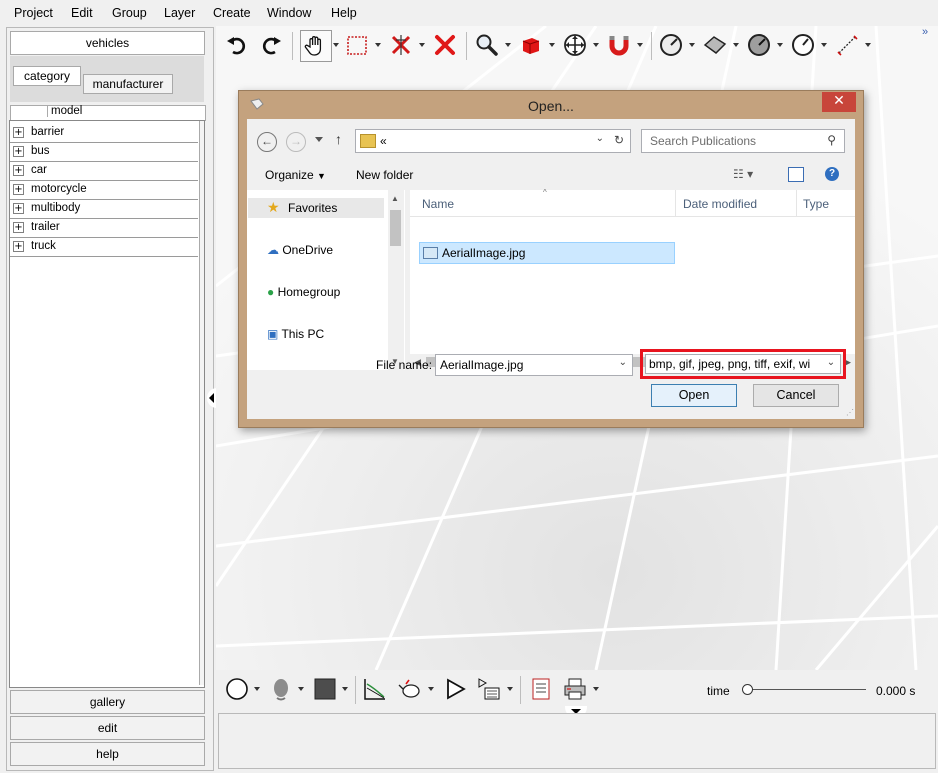 The height and width of the screenshot is (773, 938). Describe the element at coordinates (295, 334) in the screenshot. I see `nav-item-this-pc: ▣ This PC` at that location.